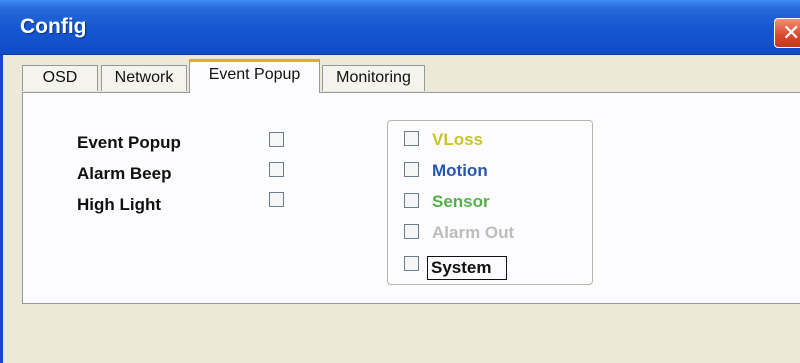 The image size is (800, 363). I want to click on tab-label: Monitoring, so click(373, 77).